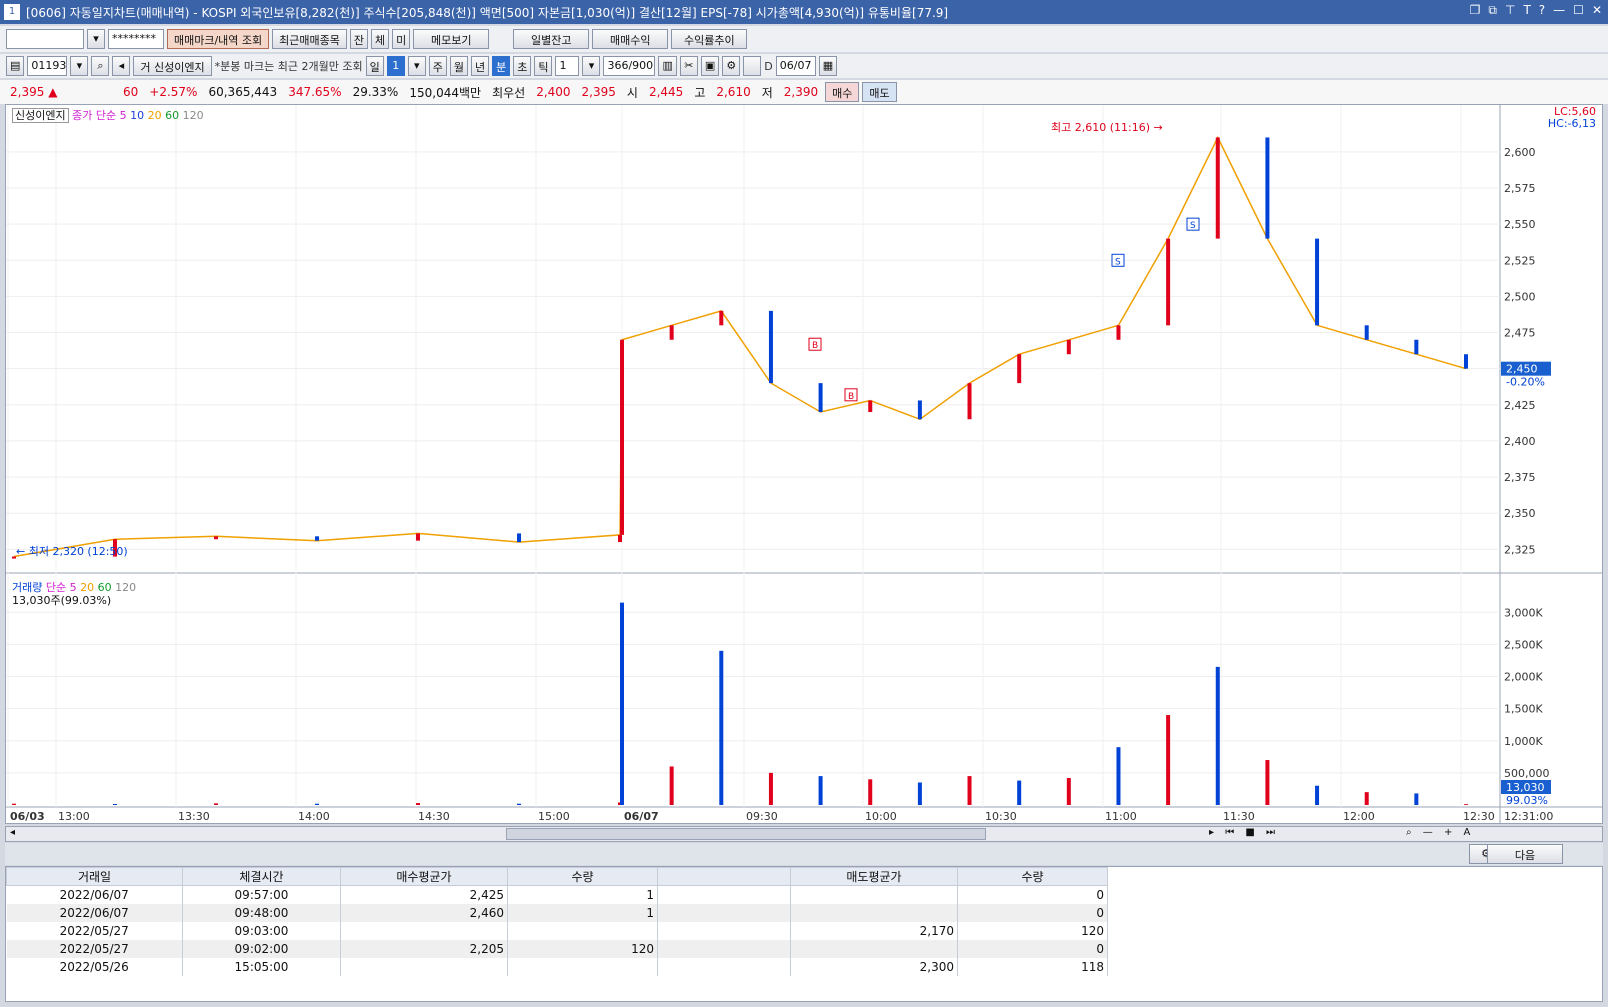  What do you see at coordinates (567, 66) in the screenshot?
I see `interval-input: 1` at bounding box center [567, 66].